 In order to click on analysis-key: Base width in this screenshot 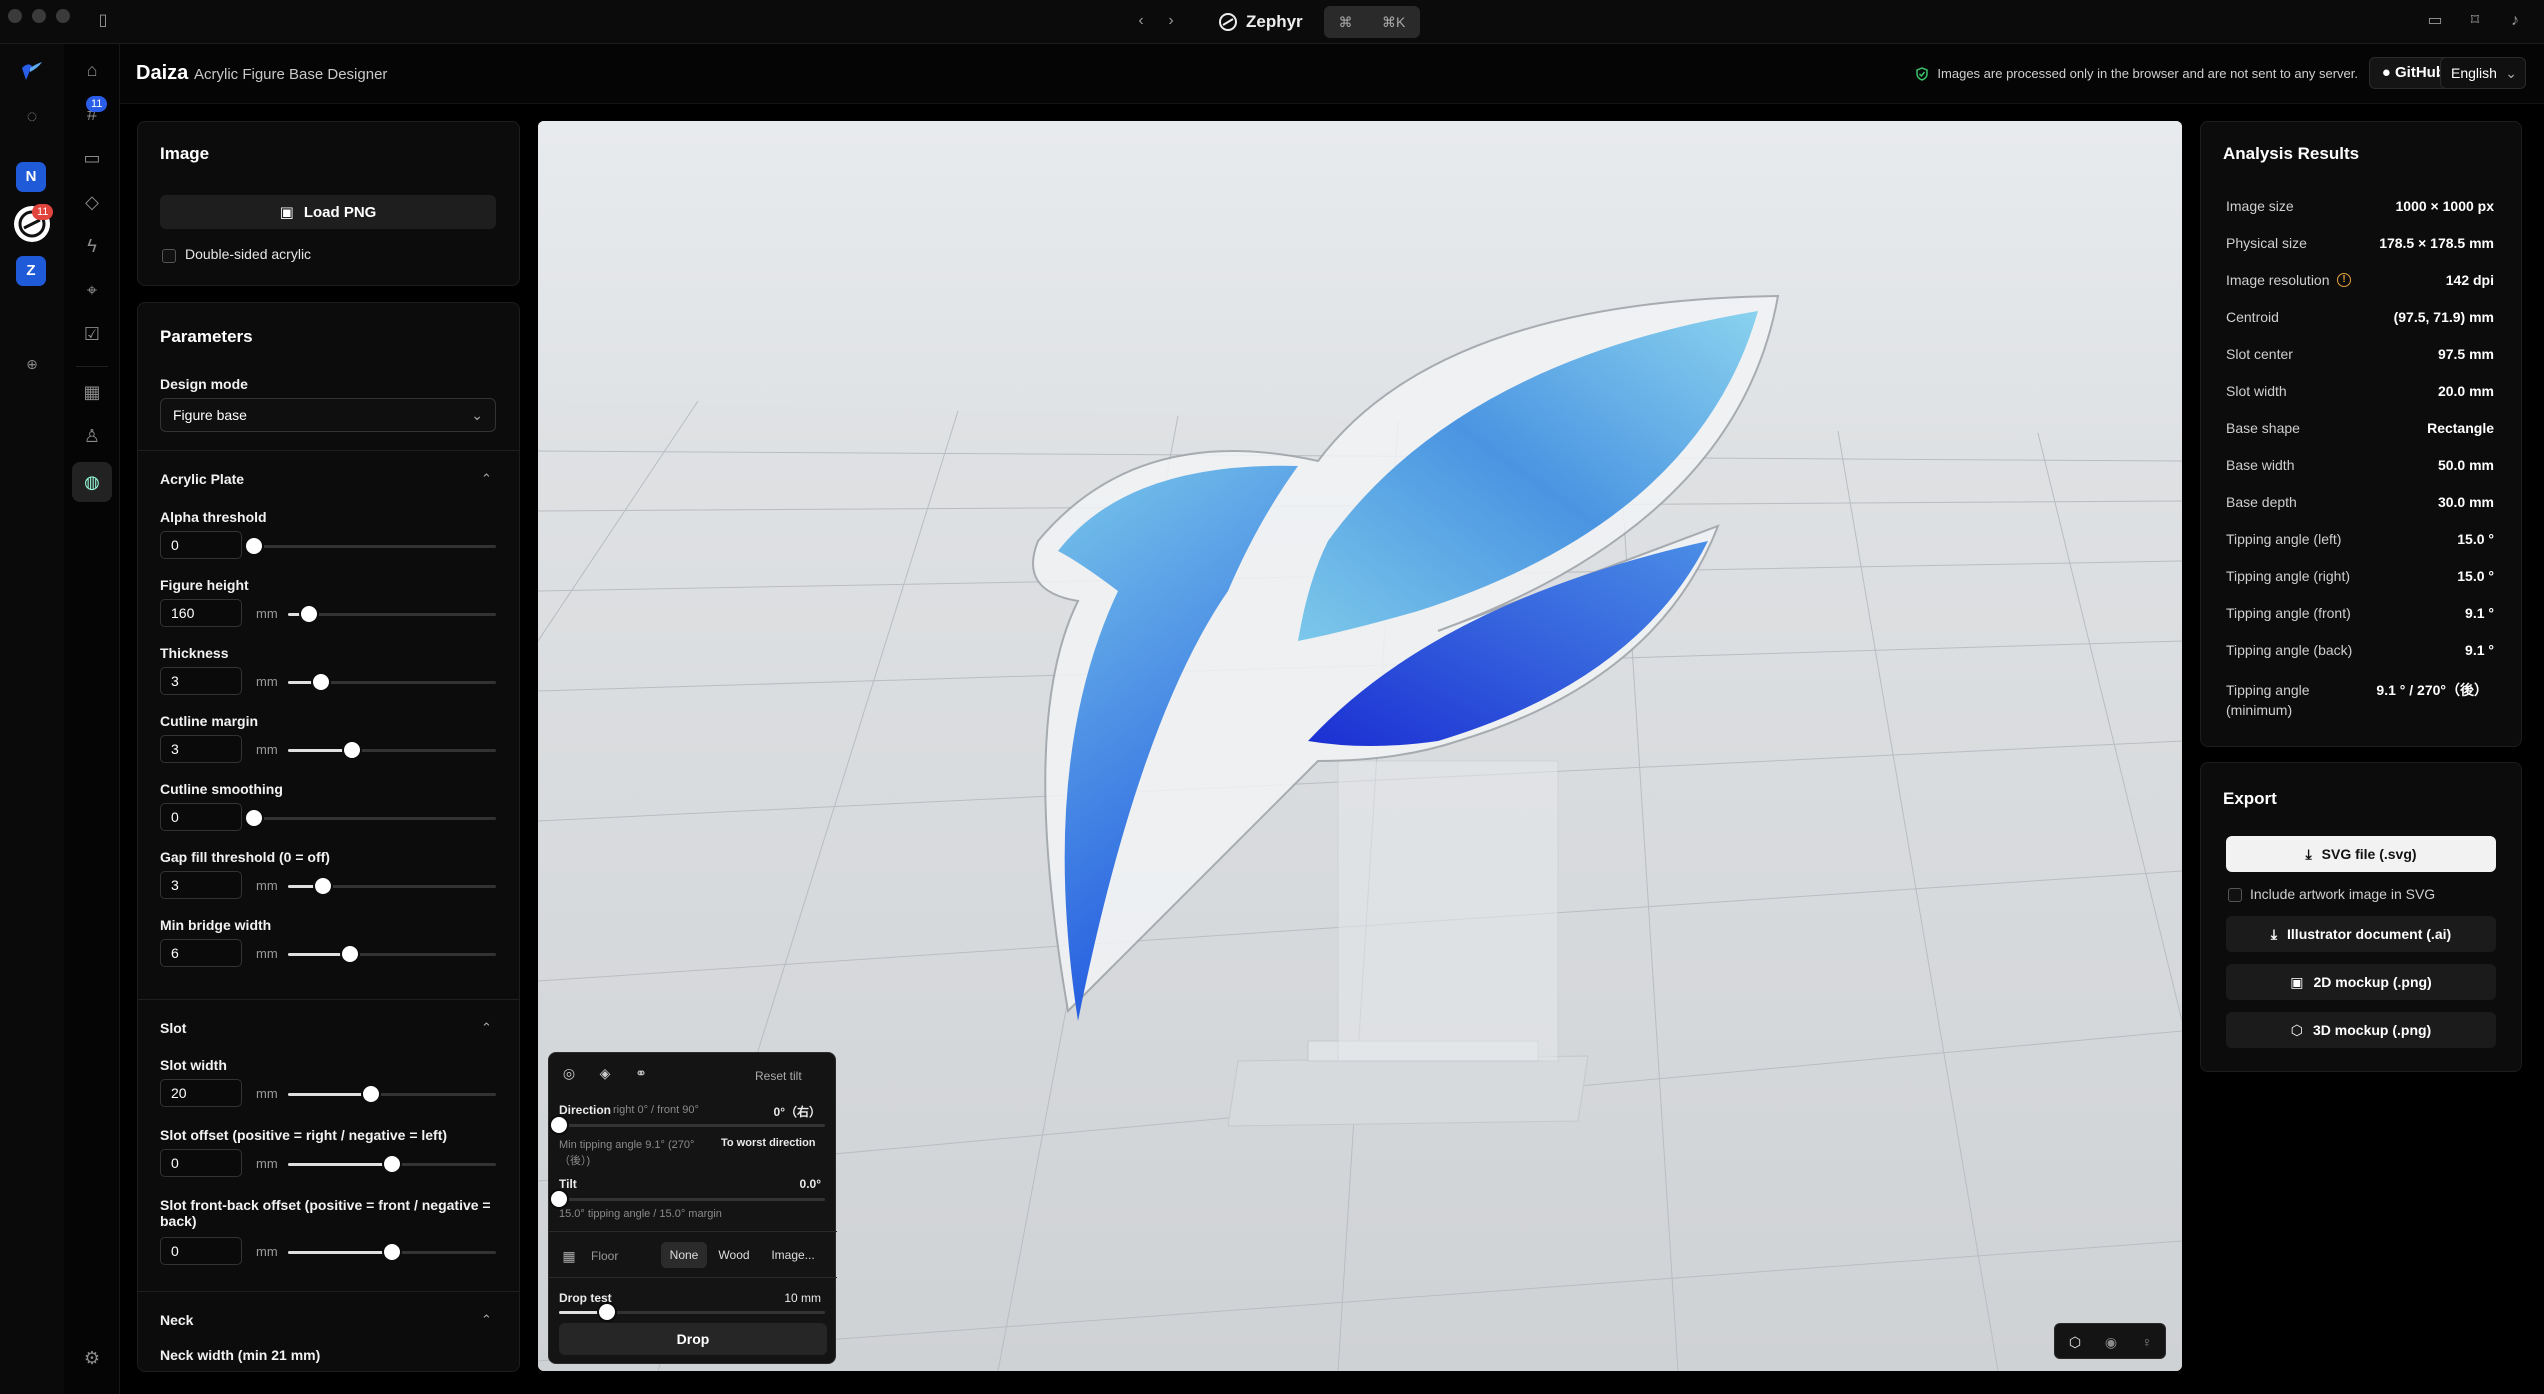, I will do `click(2260, 465)`.